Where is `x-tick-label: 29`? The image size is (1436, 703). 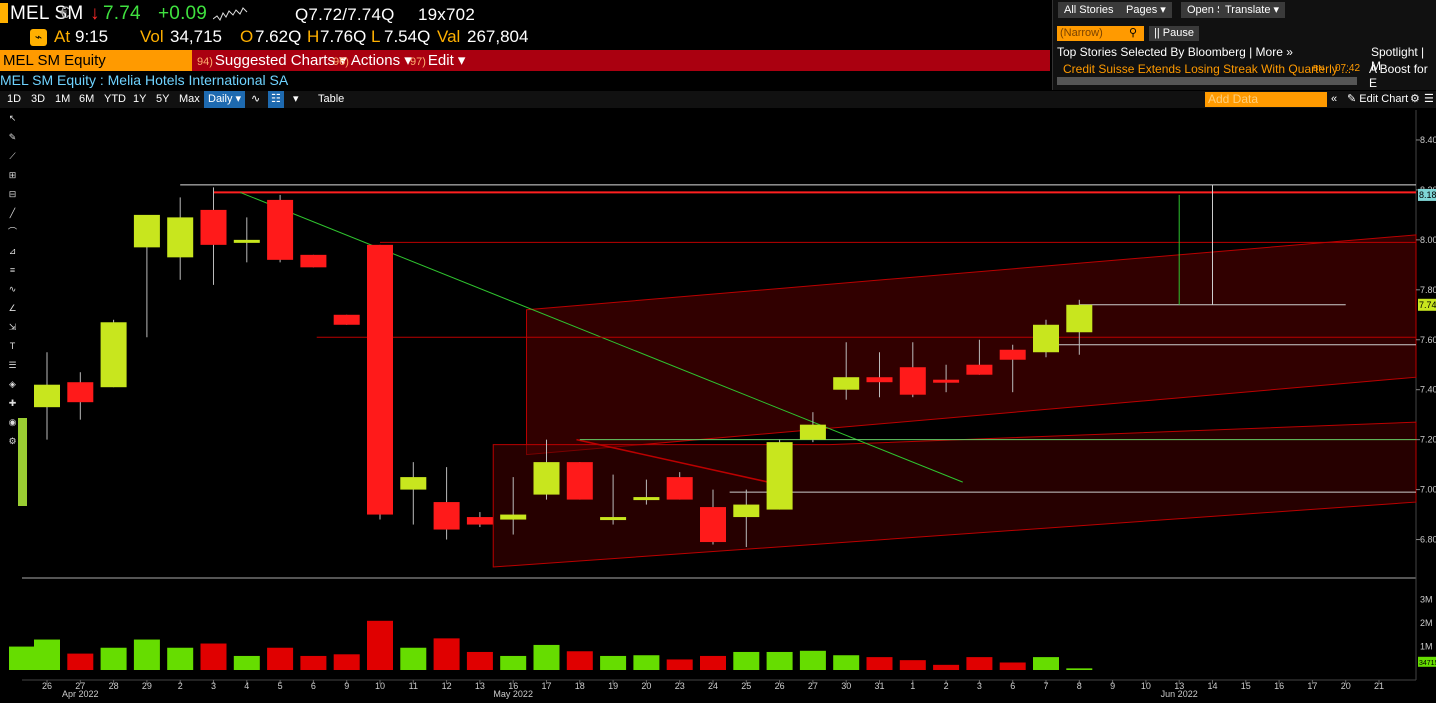 x-tick-label: 29 is located at coordinates (147, 686).